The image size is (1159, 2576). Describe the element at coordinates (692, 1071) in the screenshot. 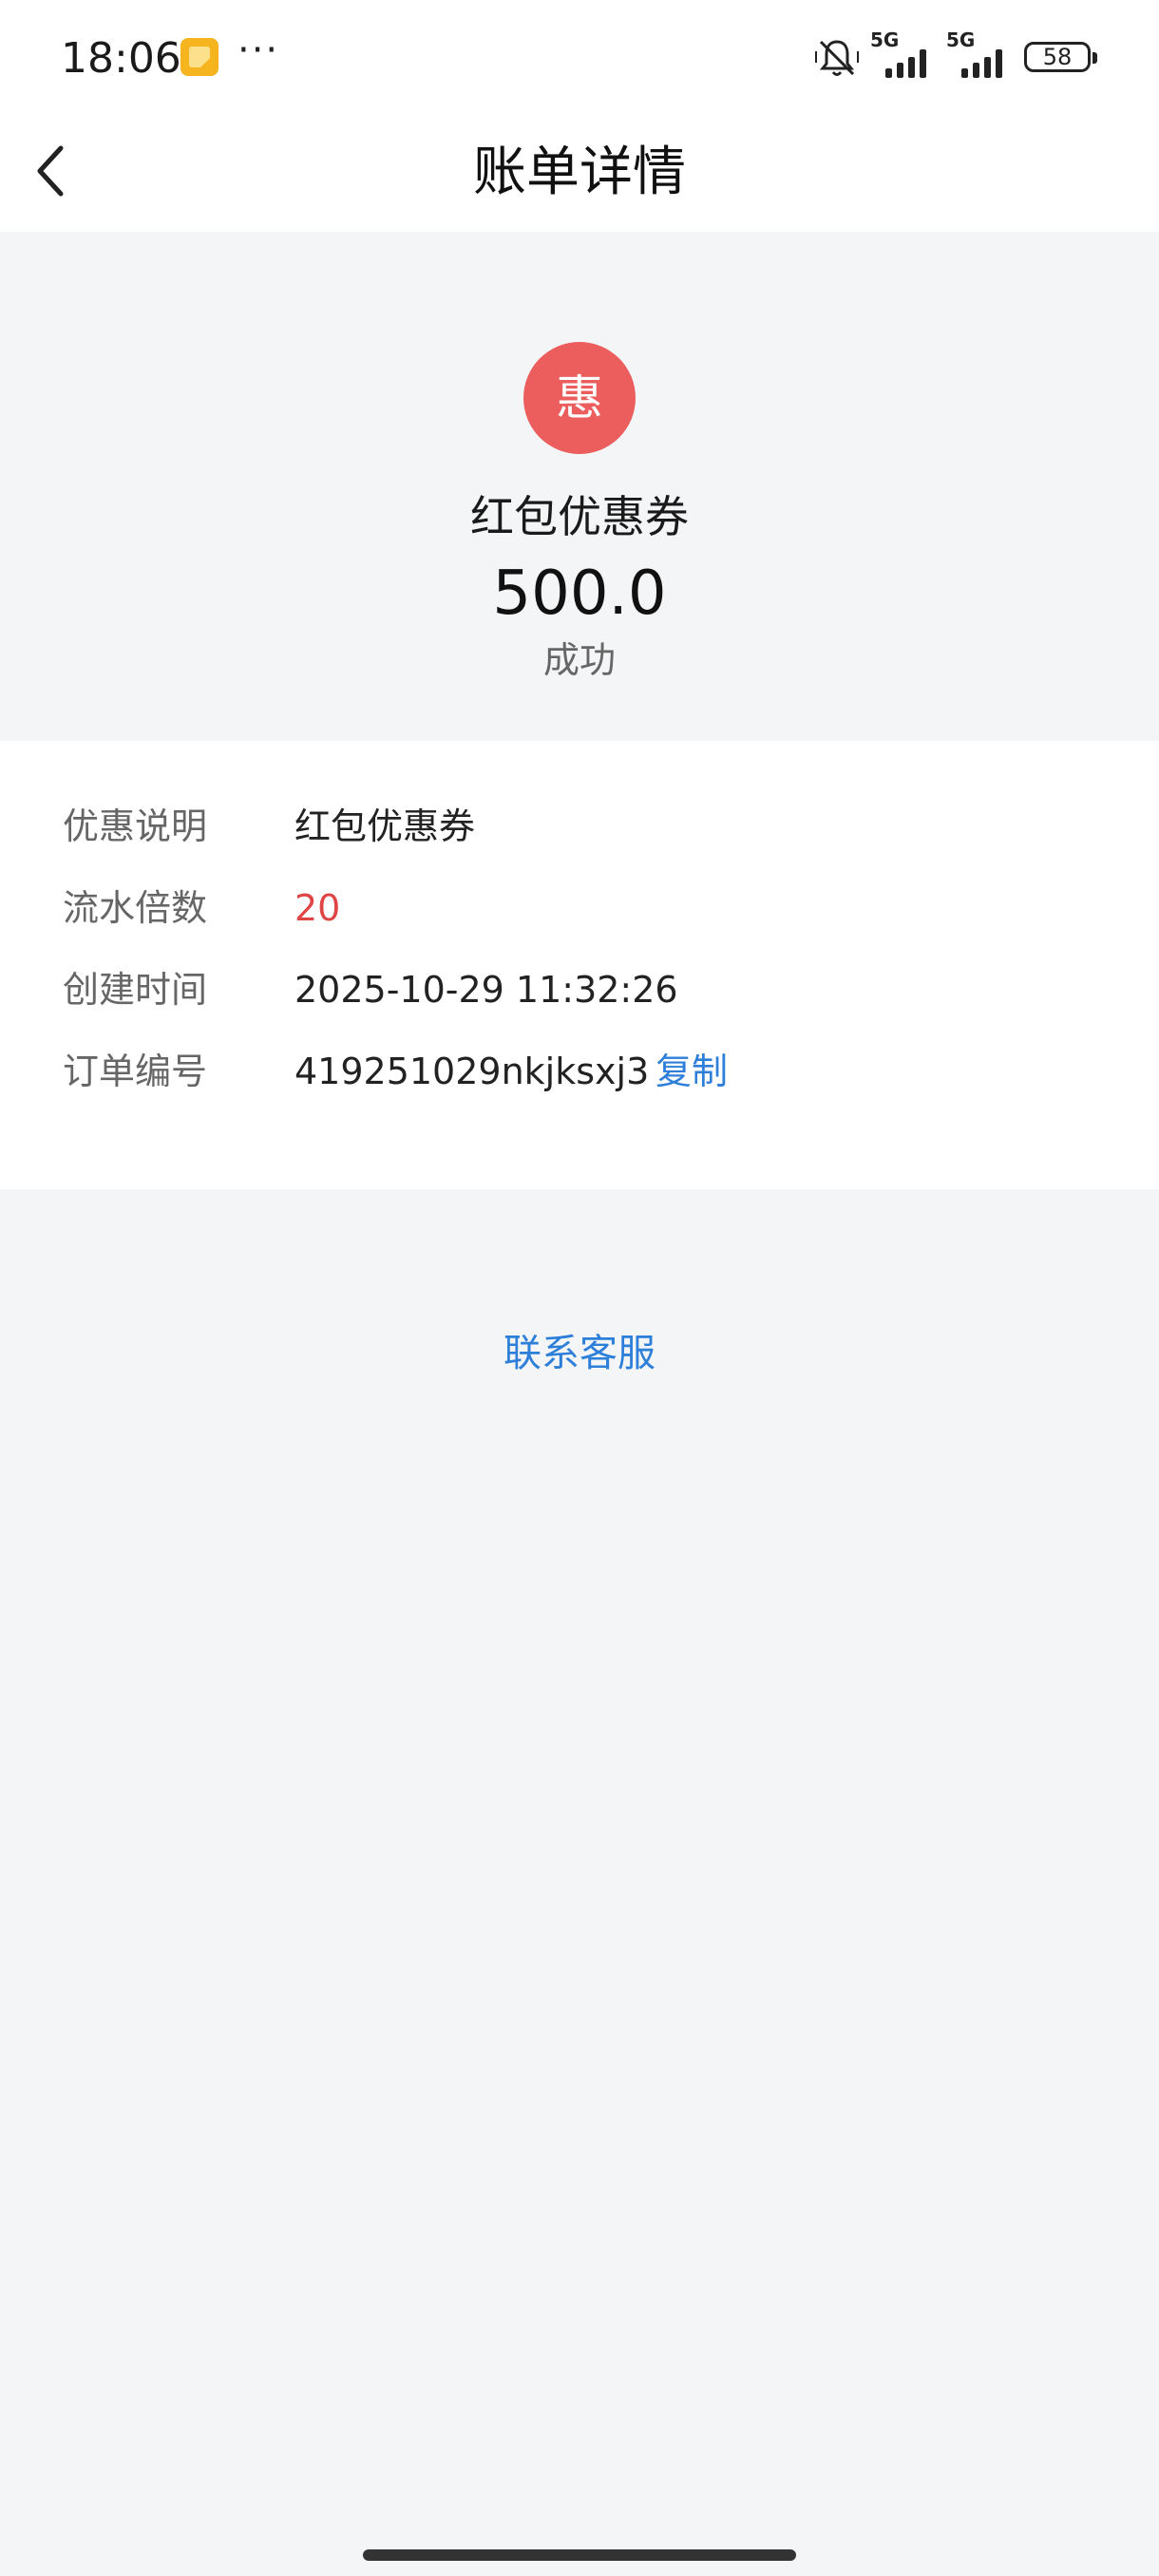

I see `copy-button: 复制` at that location.